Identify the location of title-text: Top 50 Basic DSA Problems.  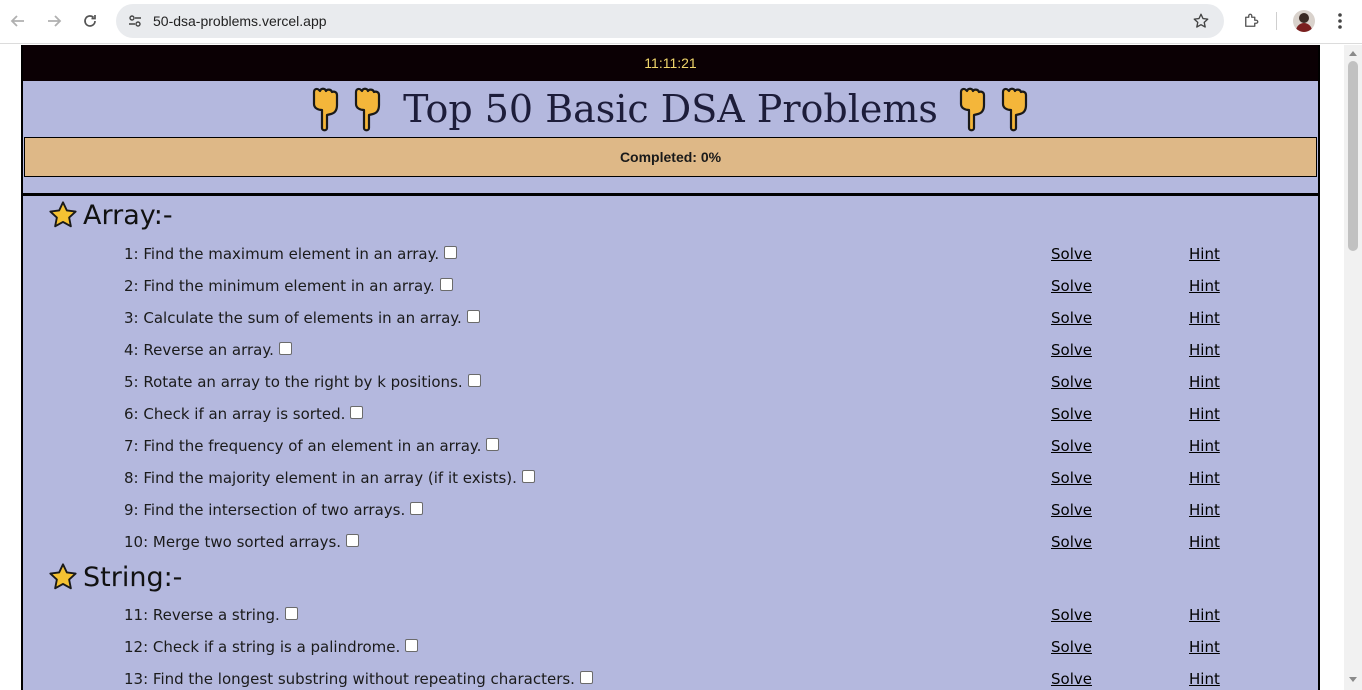
(670, 109).